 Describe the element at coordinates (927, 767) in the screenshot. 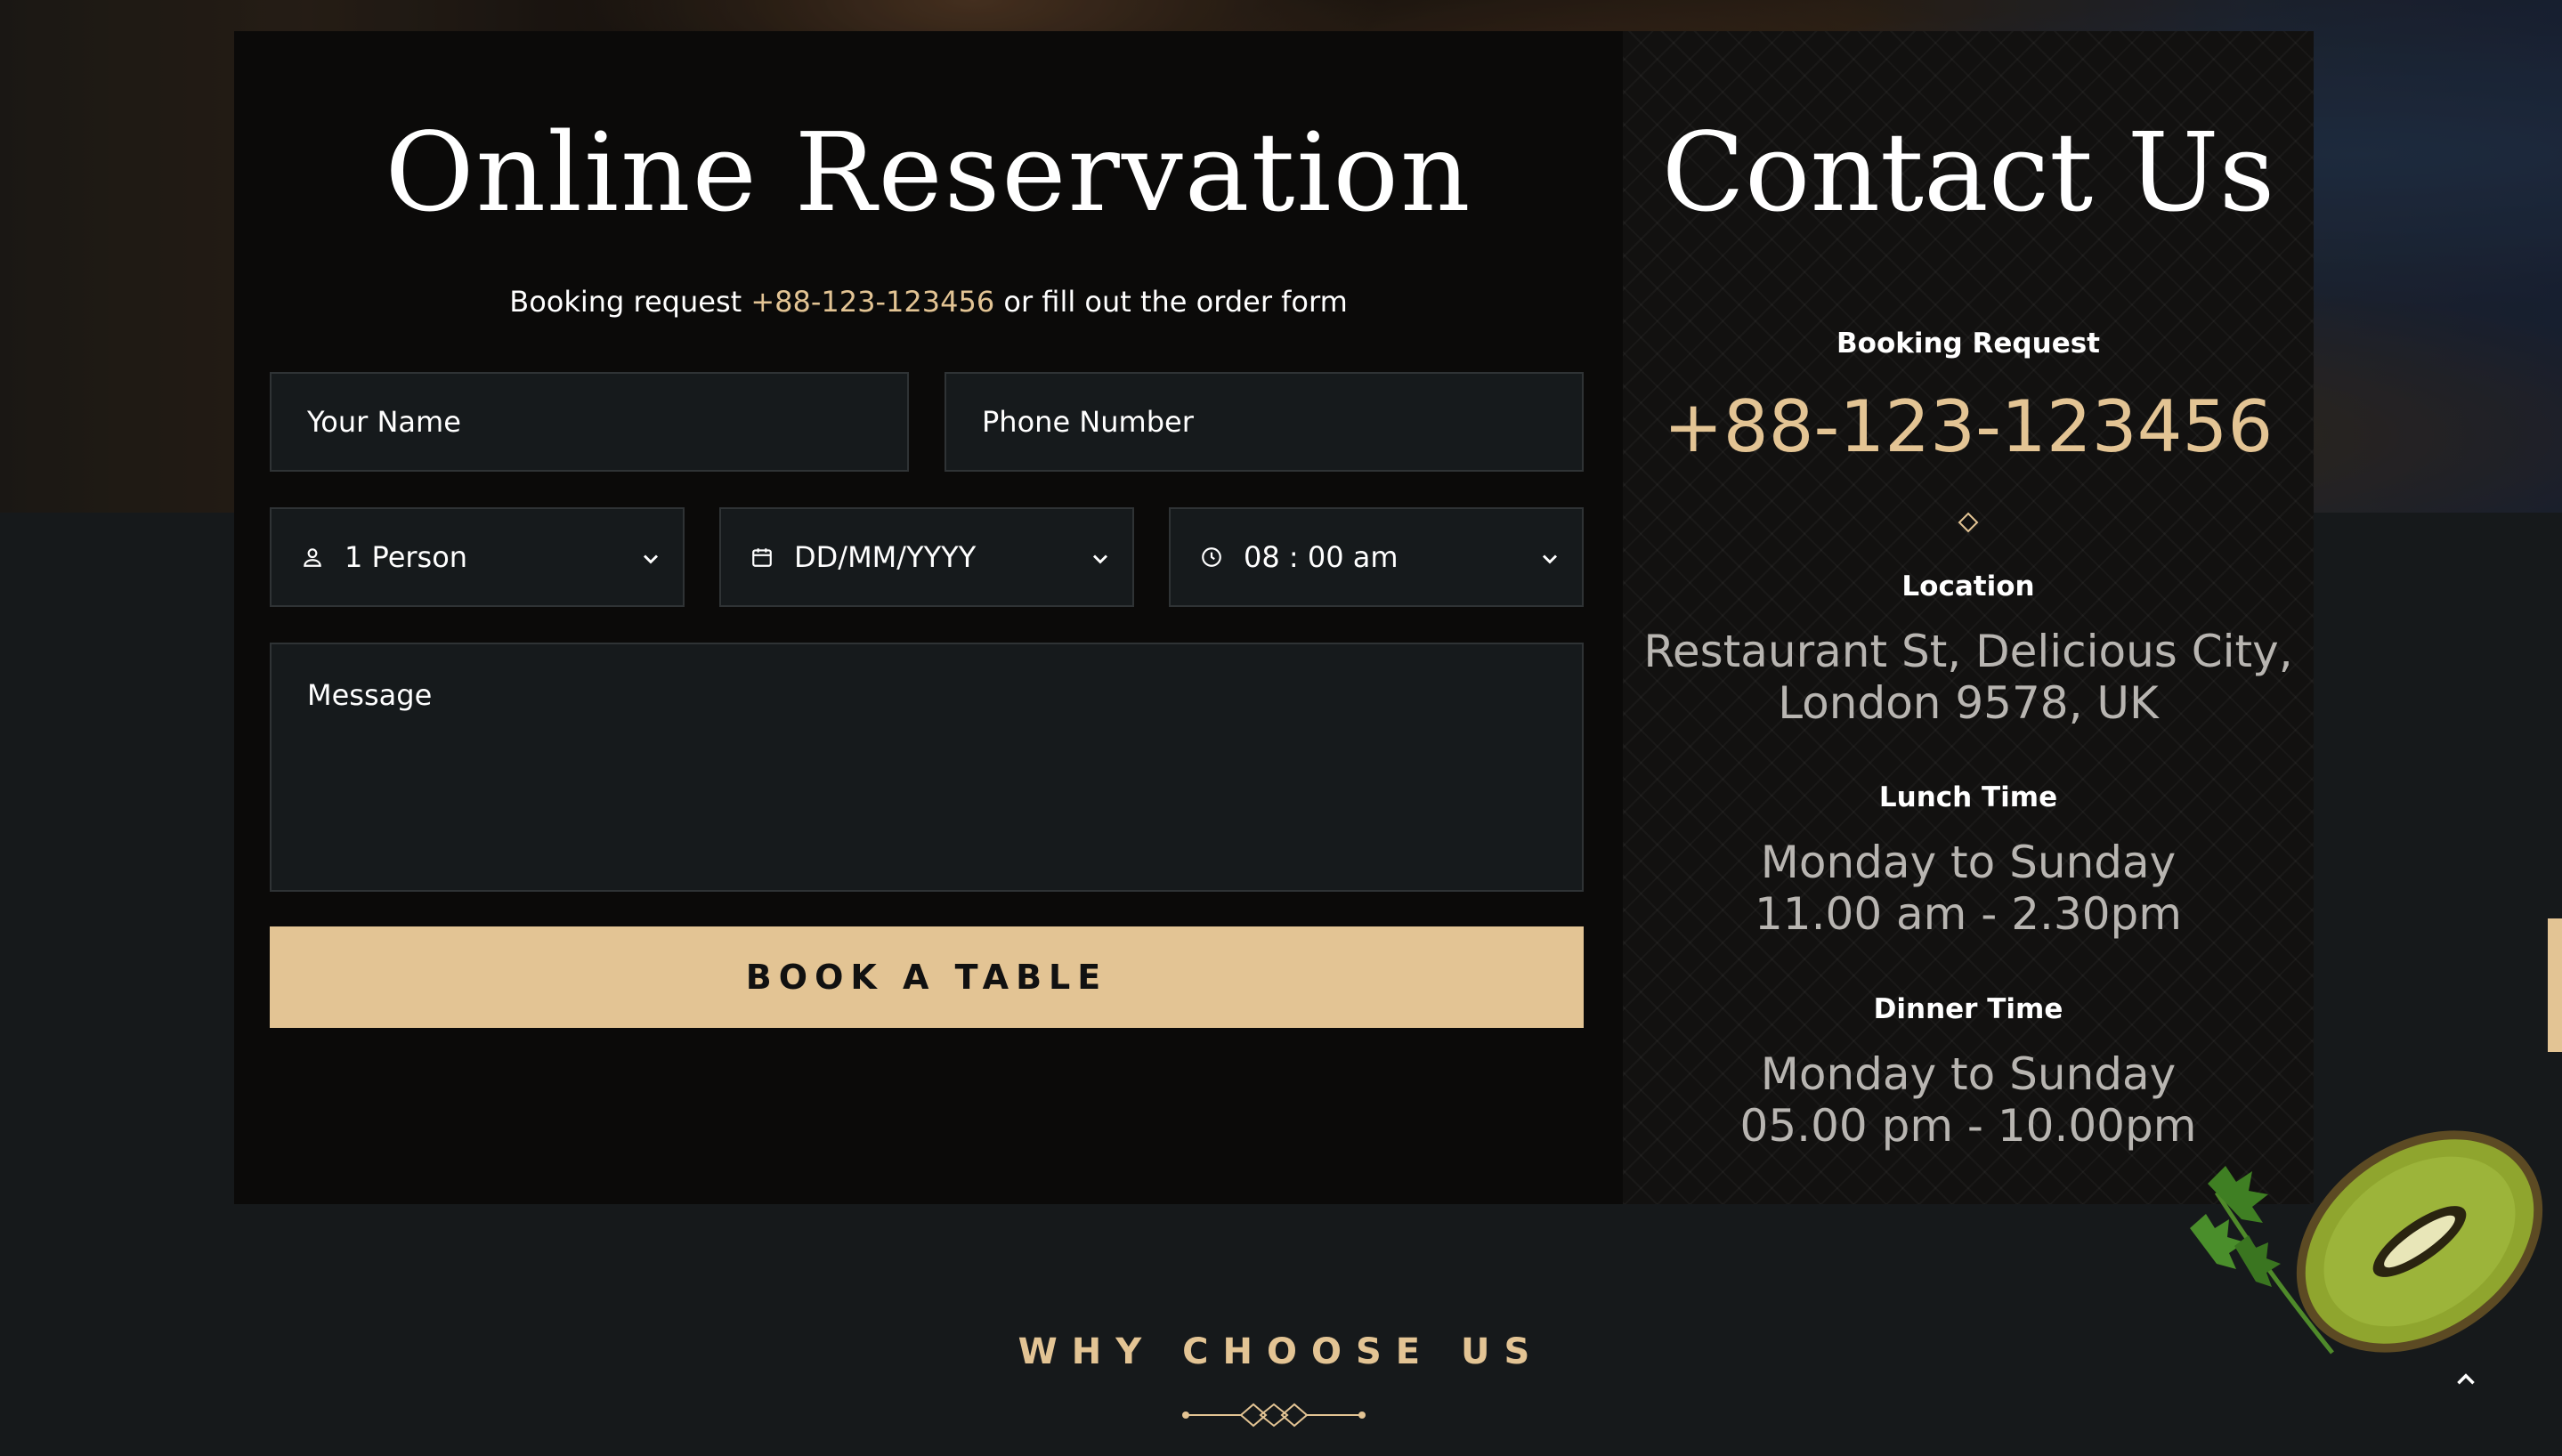

I see `message-textarea: Message` at that location.